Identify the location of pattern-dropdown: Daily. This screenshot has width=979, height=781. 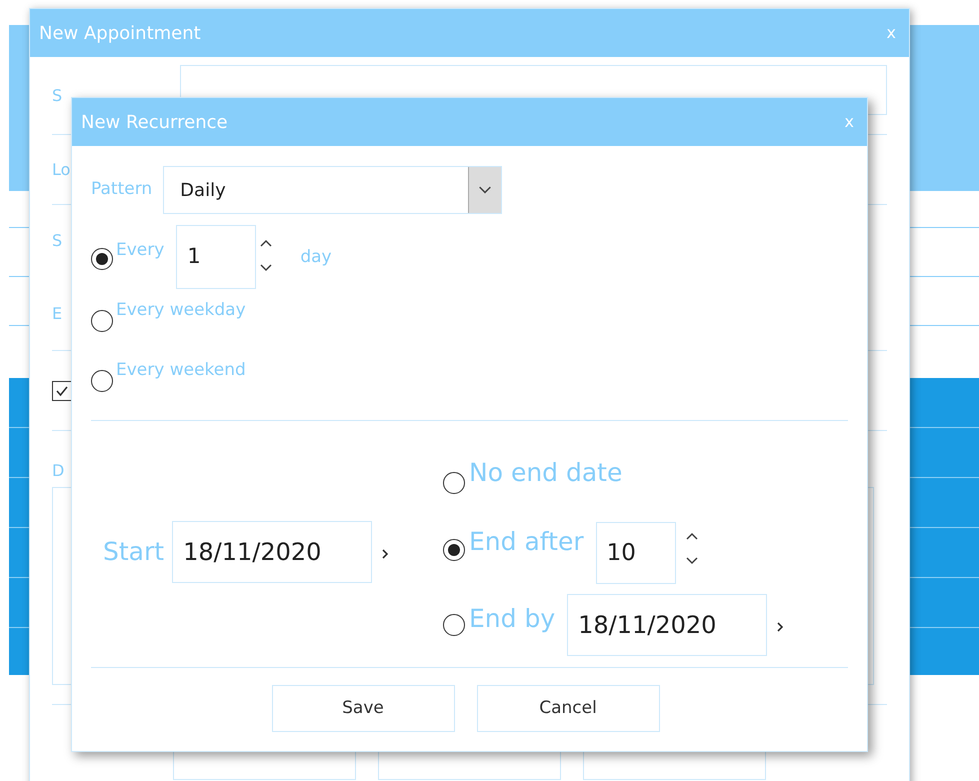
(332, 190).